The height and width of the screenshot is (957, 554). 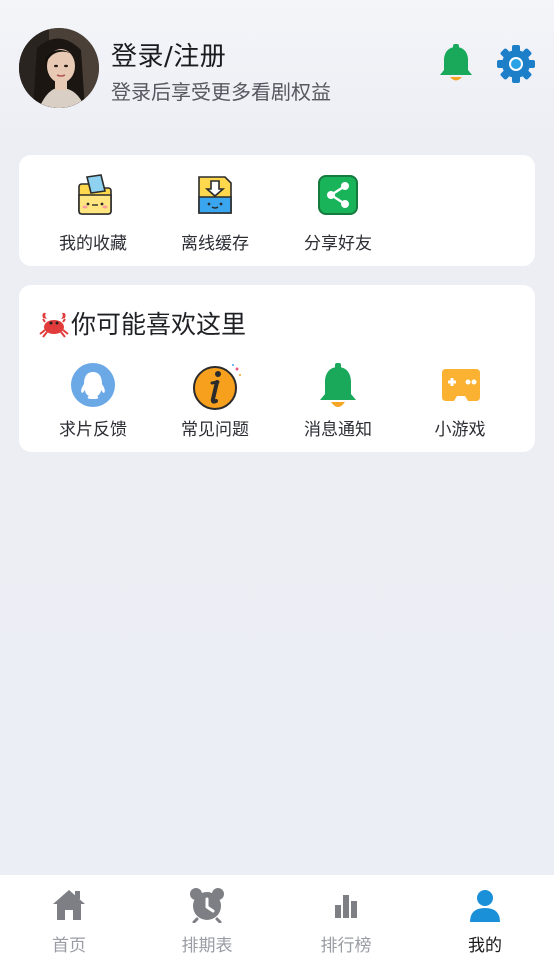 What do you see at coordinates (338, 430) in the screenshot?
I see `message-notification-label: 消息通知` at bounding box center [338, 430].